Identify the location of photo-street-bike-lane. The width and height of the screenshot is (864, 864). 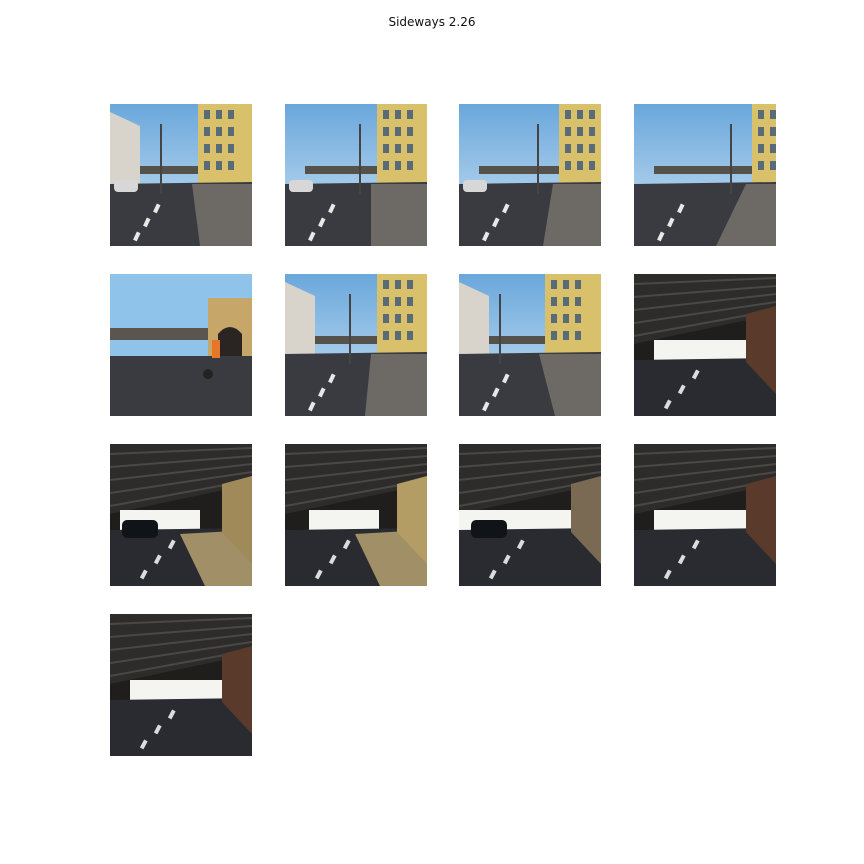
(530, 345).